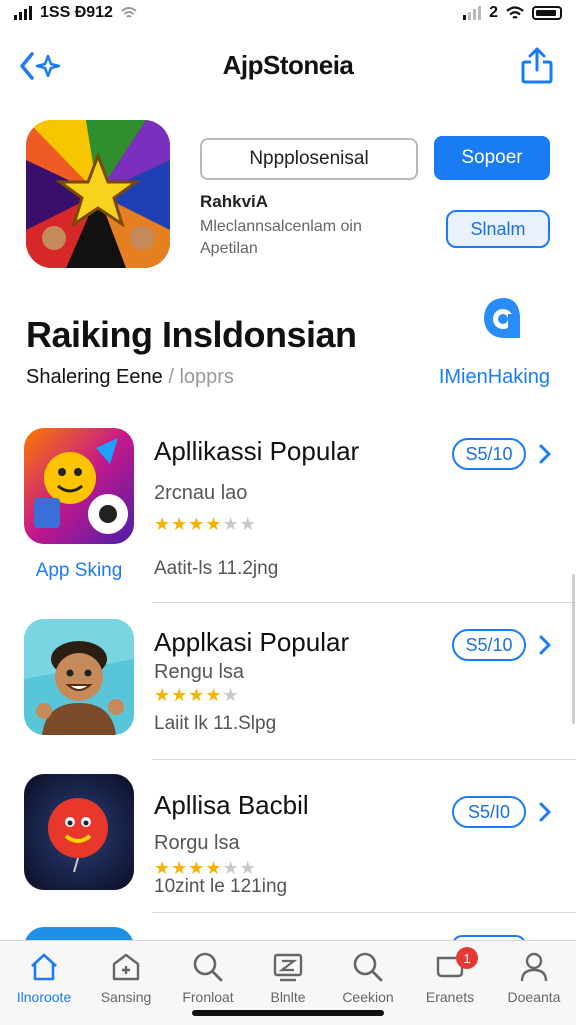  I want to click on section-title: Raiking Insldonsian, so click(191, 334).